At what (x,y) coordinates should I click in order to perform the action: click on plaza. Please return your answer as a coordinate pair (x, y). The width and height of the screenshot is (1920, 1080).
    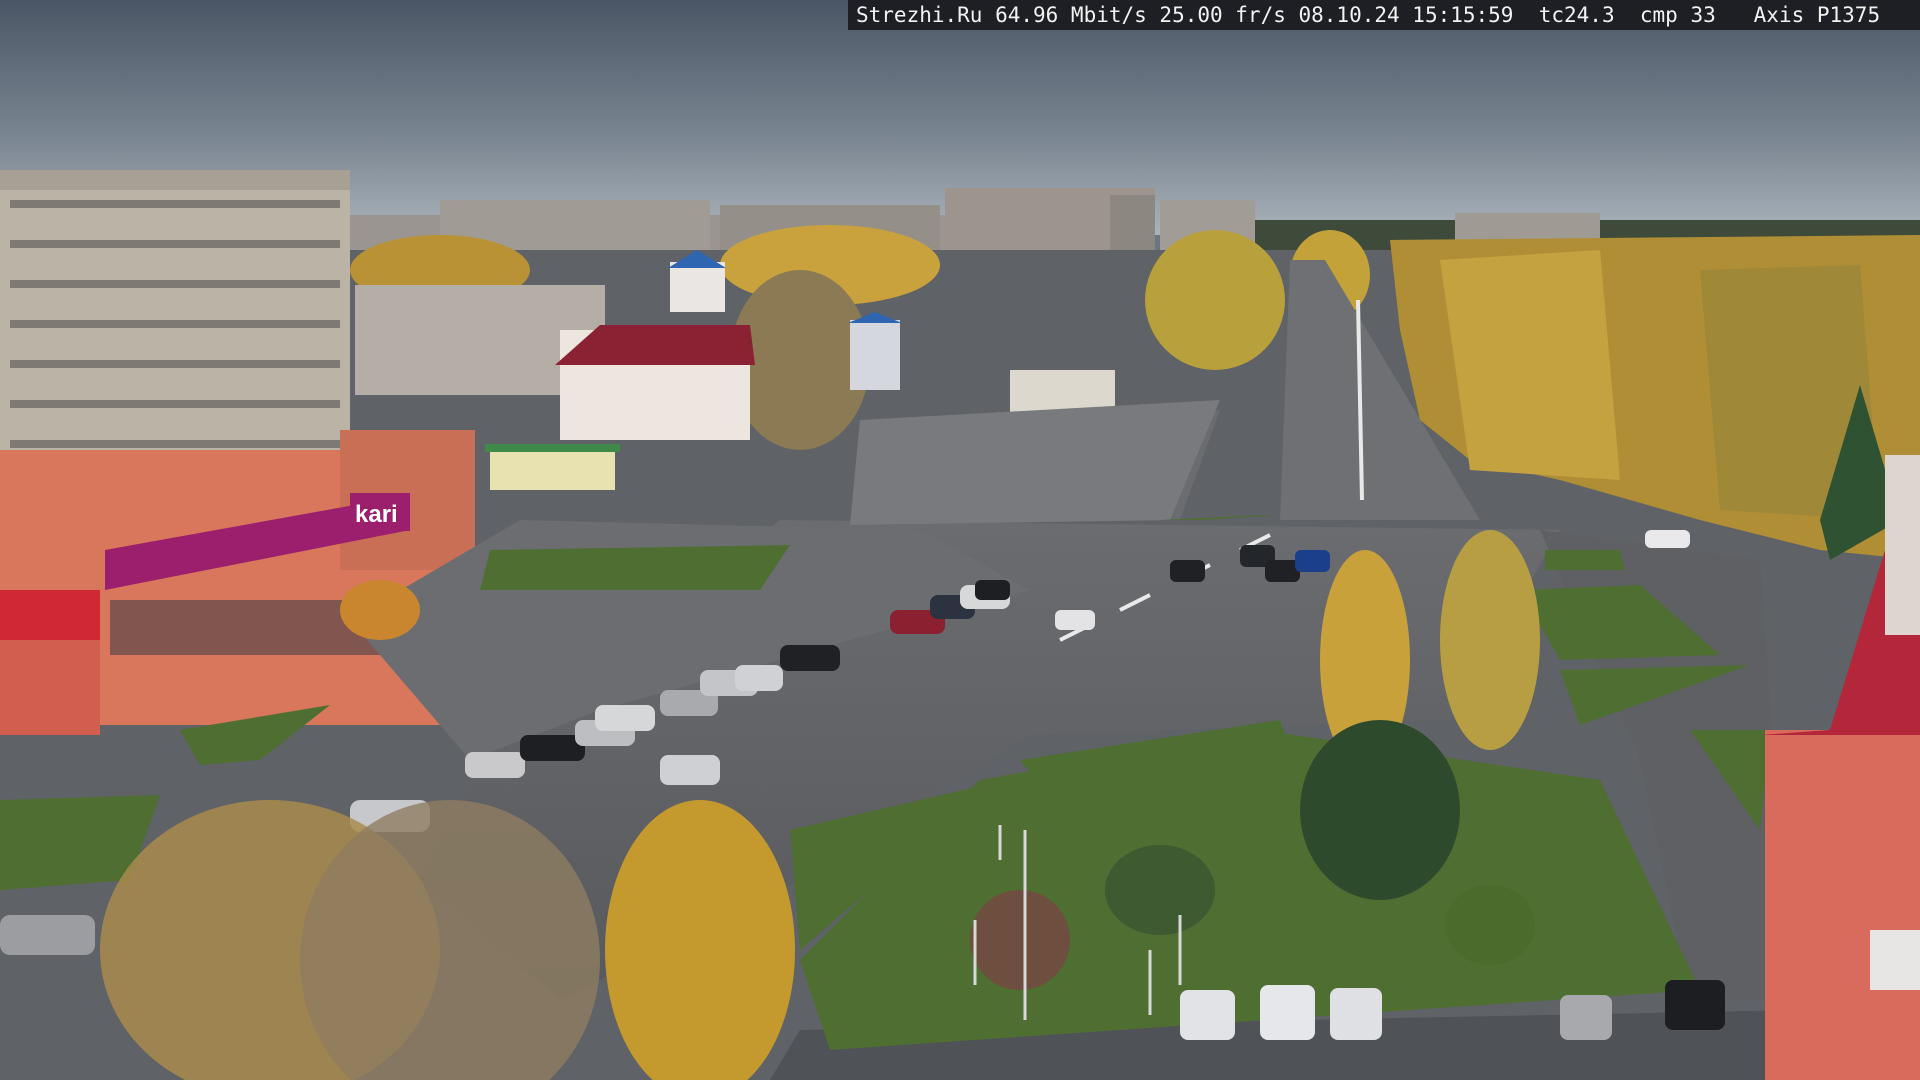
    Looking at the image, I should click on (1035, 462).